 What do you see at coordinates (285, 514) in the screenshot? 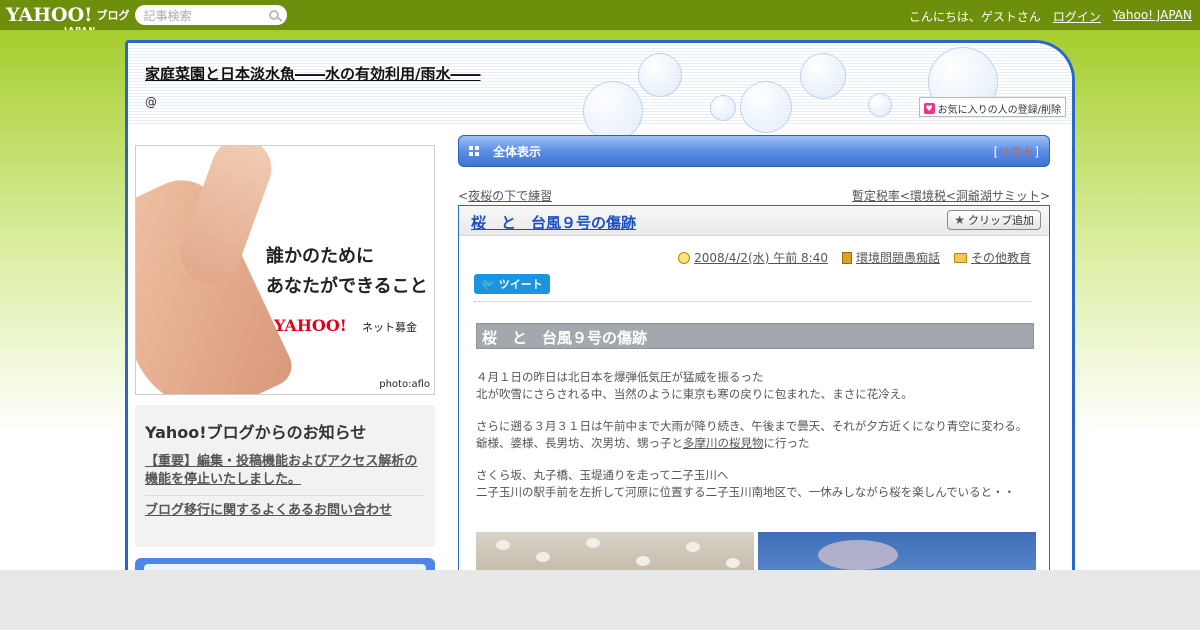
I see `notice-link-faq: ブログ移行に関するよくあるお問い合わせ` at bounding box center [285, 514].